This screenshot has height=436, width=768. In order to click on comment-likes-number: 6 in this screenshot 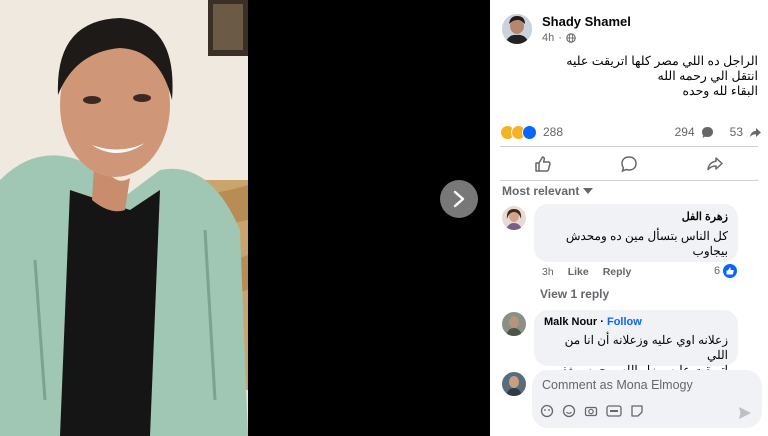, I will do `click(717, 271)`.